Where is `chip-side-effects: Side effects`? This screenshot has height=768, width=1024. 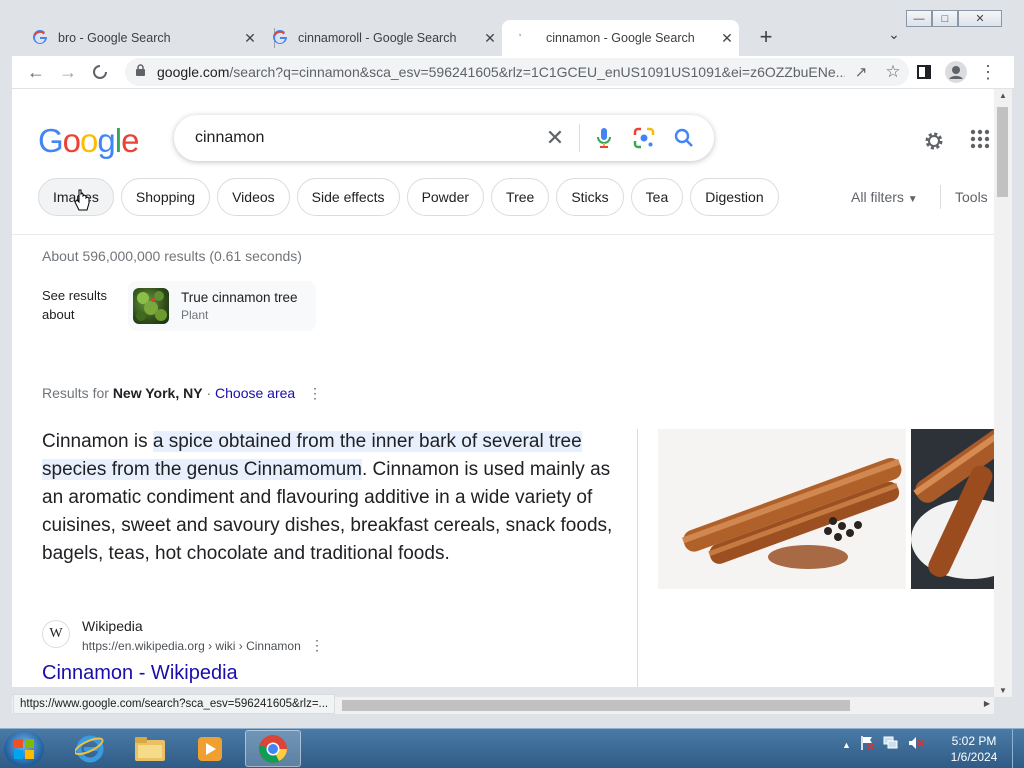
chip-side-effects: Side effects is located at coordinates (348, 197).